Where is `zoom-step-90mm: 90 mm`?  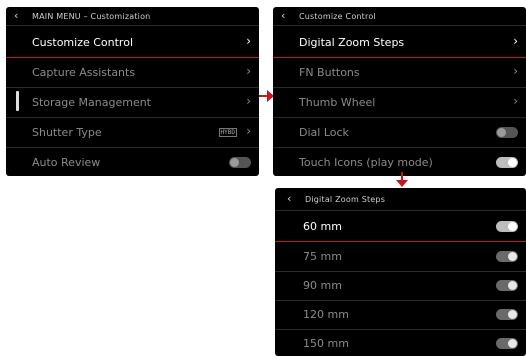 zoom-step-90mm: 90 mm is located at coordinates (400, 286).